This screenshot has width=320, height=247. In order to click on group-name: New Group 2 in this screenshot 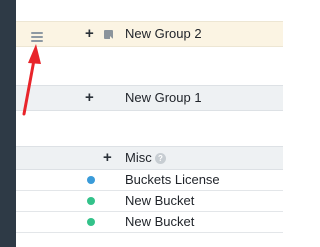, I will do `click(163, 34)`.